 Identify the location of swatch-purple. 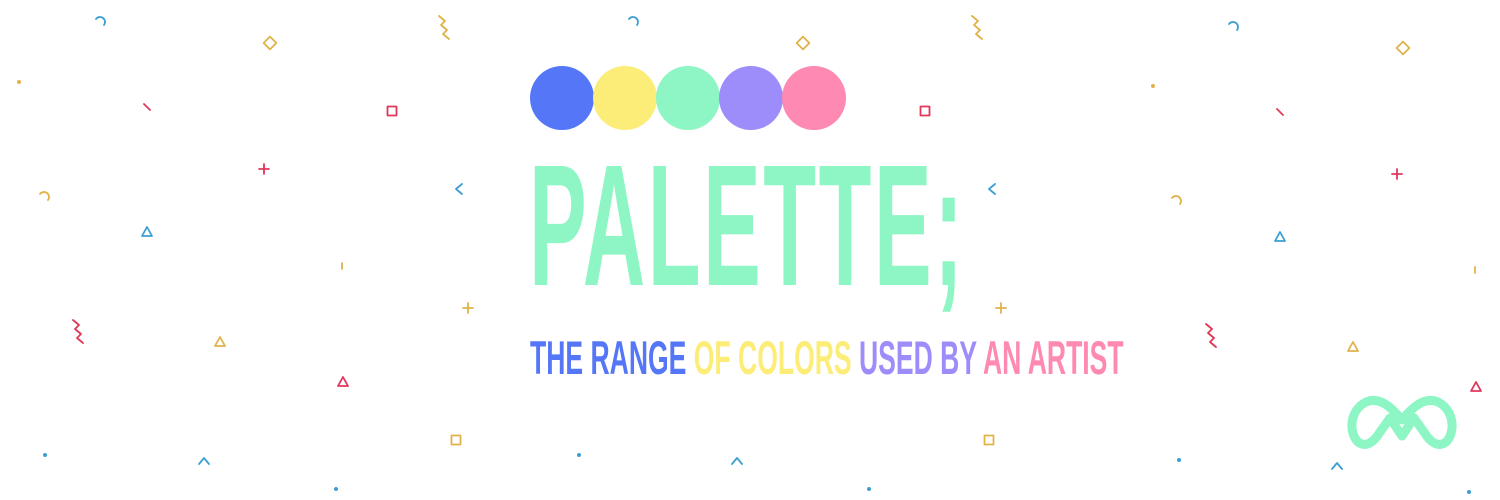
(751, 98).